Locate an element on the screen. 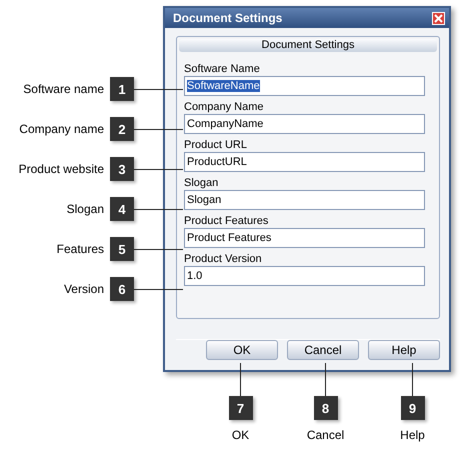 The width and height of the screenshot is (464, 456). input-field: CompanyName is located at coordinates (304, 124).